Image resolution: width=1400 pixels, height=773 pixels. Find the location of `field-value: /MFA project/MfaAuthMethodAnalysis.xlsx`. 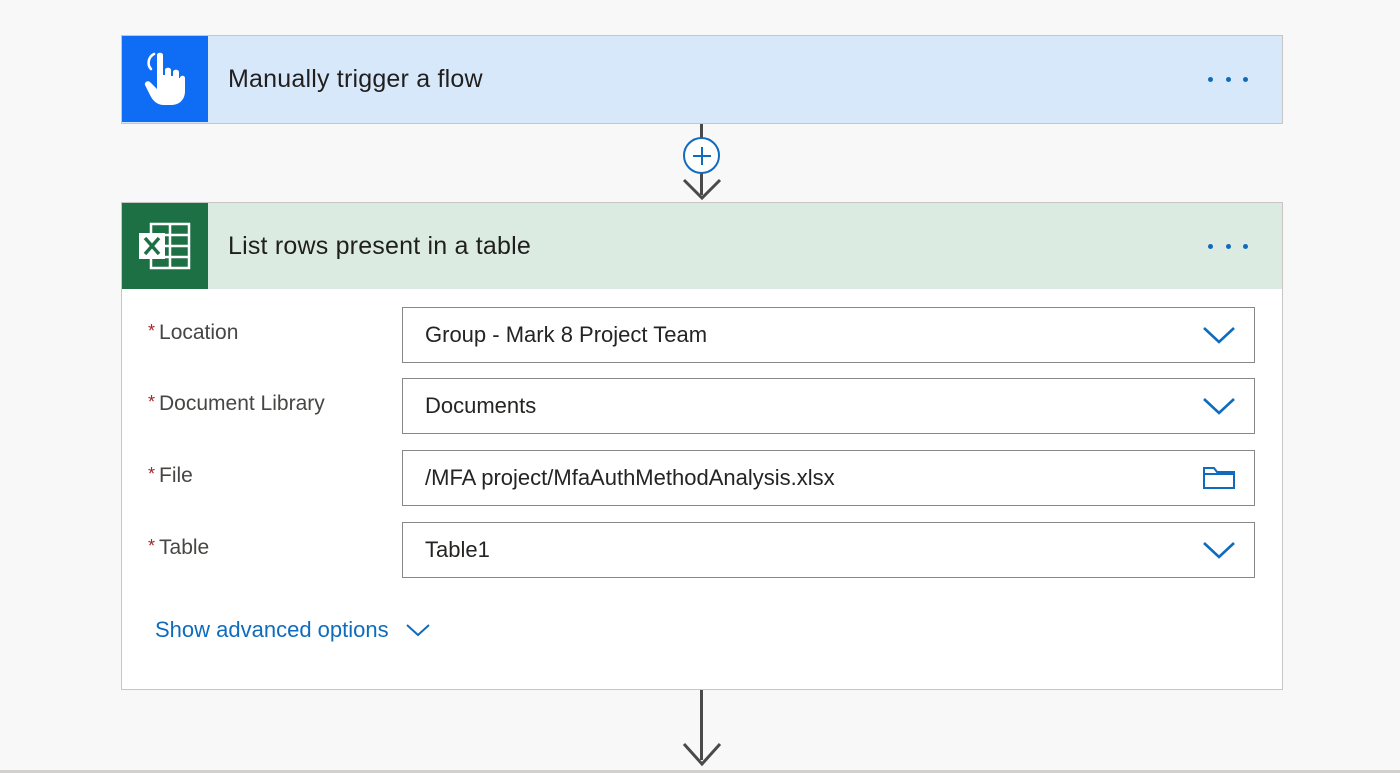

field-value: /MFA project/MfaAuthMethodAnalysis.xlsx is located at coordinates (630, 477).